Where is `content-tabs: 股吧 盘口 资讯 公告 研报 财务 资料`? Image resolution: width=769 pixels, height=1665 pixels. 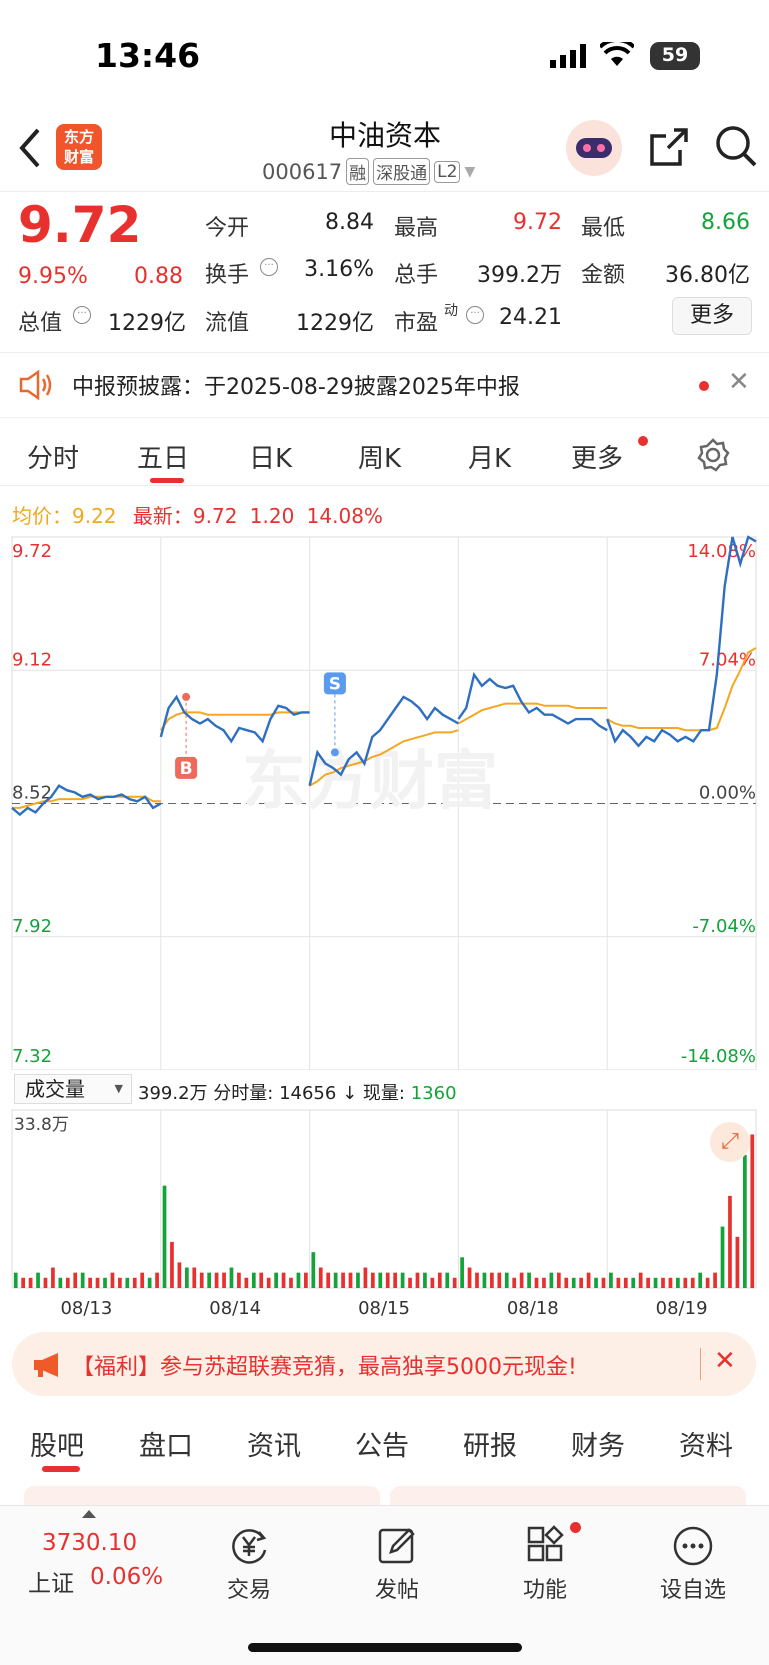 content-tabs: 股吧 盘口 资讯 公告 研报 财务 资料 is located at coordinates (384, 1445).